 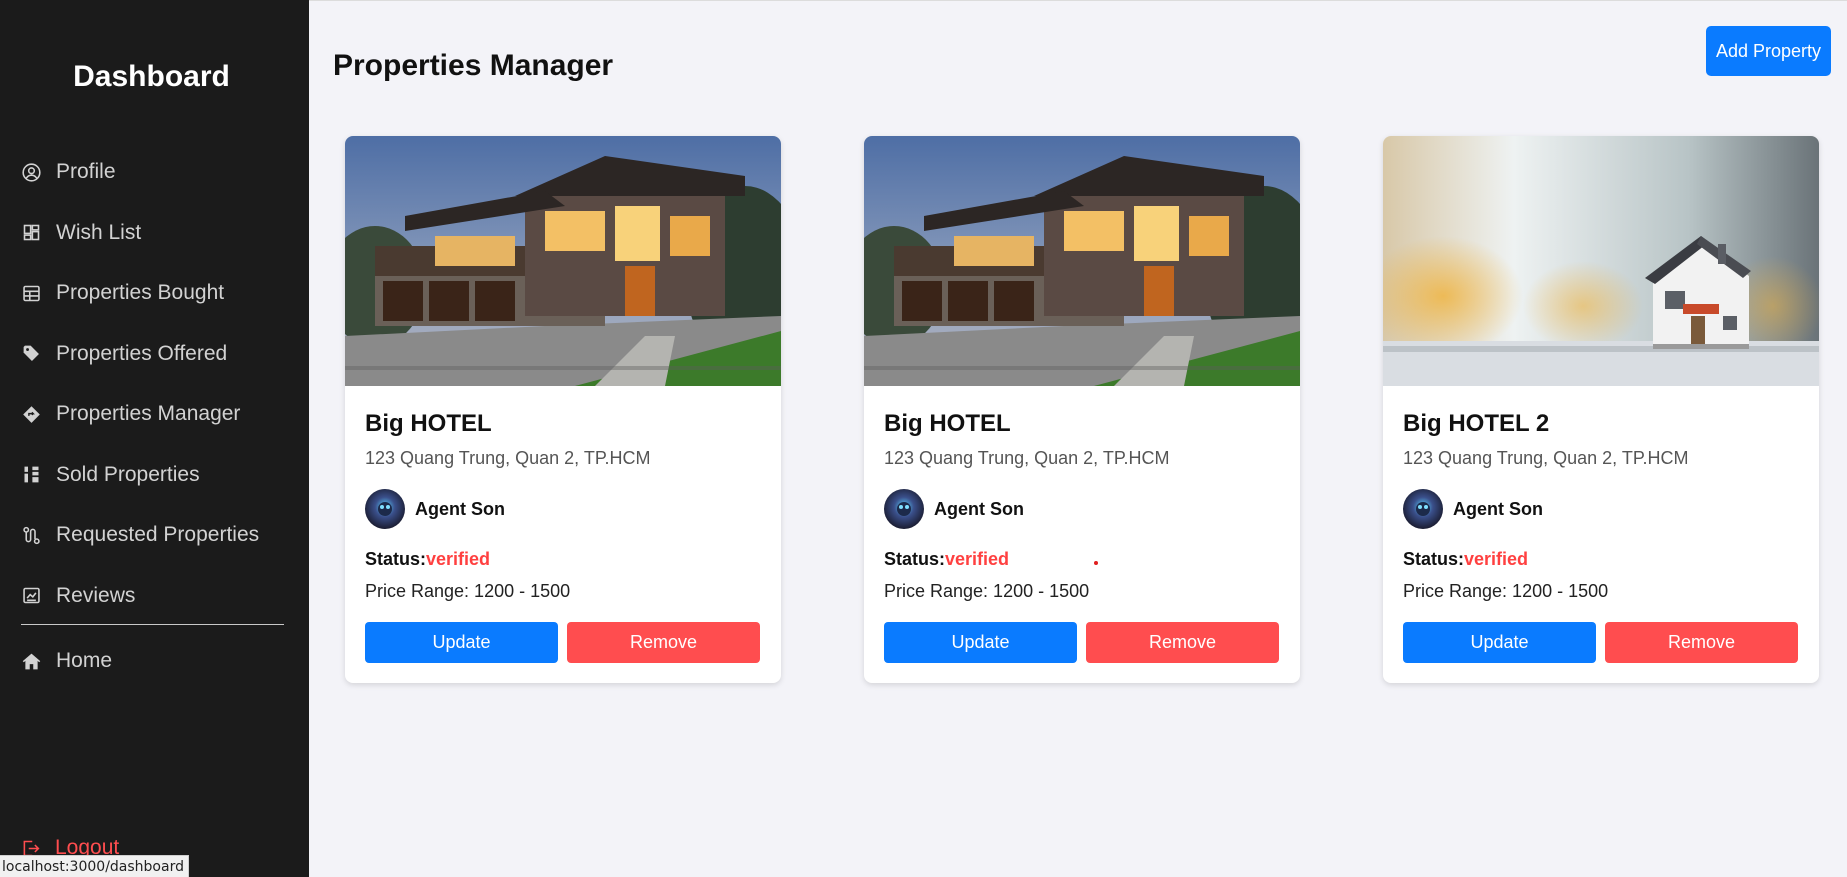 I want to click on user-circle-icon, so click(x=31, y=172).